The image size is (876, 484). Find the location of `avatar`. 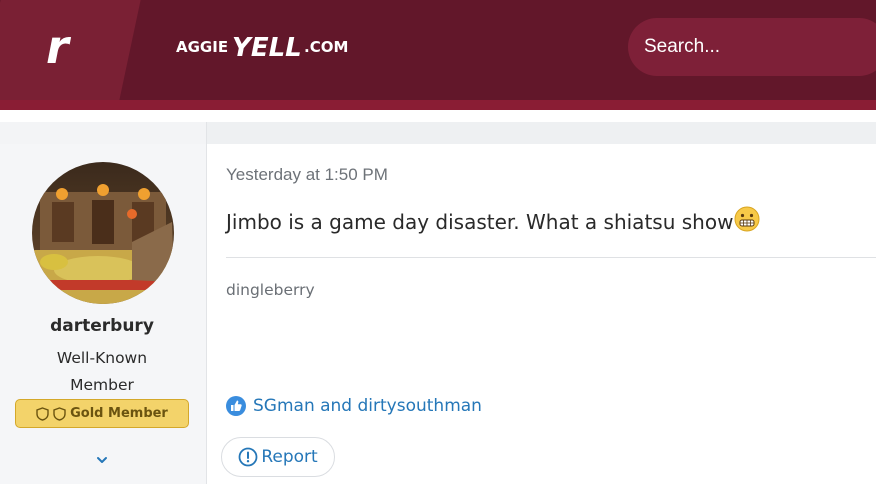

avatar is located at coordinates (103, 233).